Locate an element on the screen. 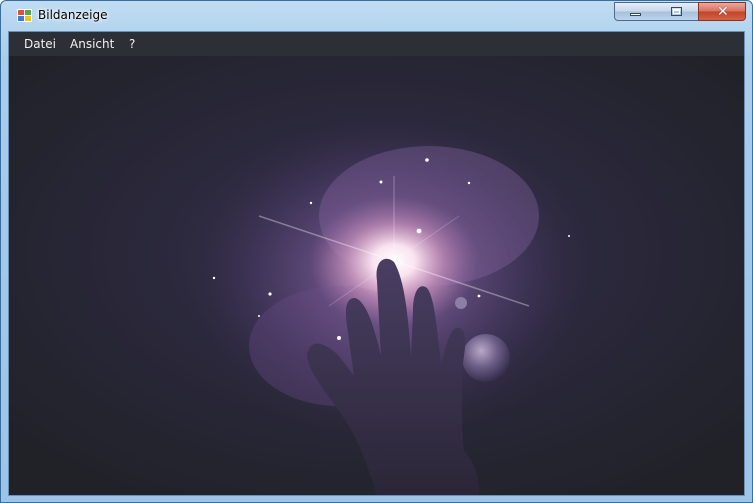 This screenshot has width=753, height=503. app-window-icon is located at coordinates (24, 15).